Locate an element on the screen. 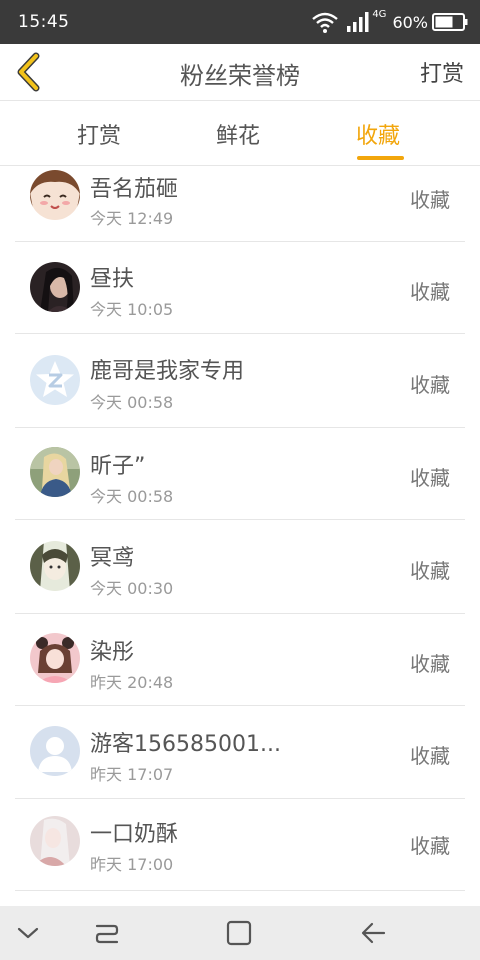 The image size is (480, 960). reward-button: 打赏 is located at coordinates (442, 72).